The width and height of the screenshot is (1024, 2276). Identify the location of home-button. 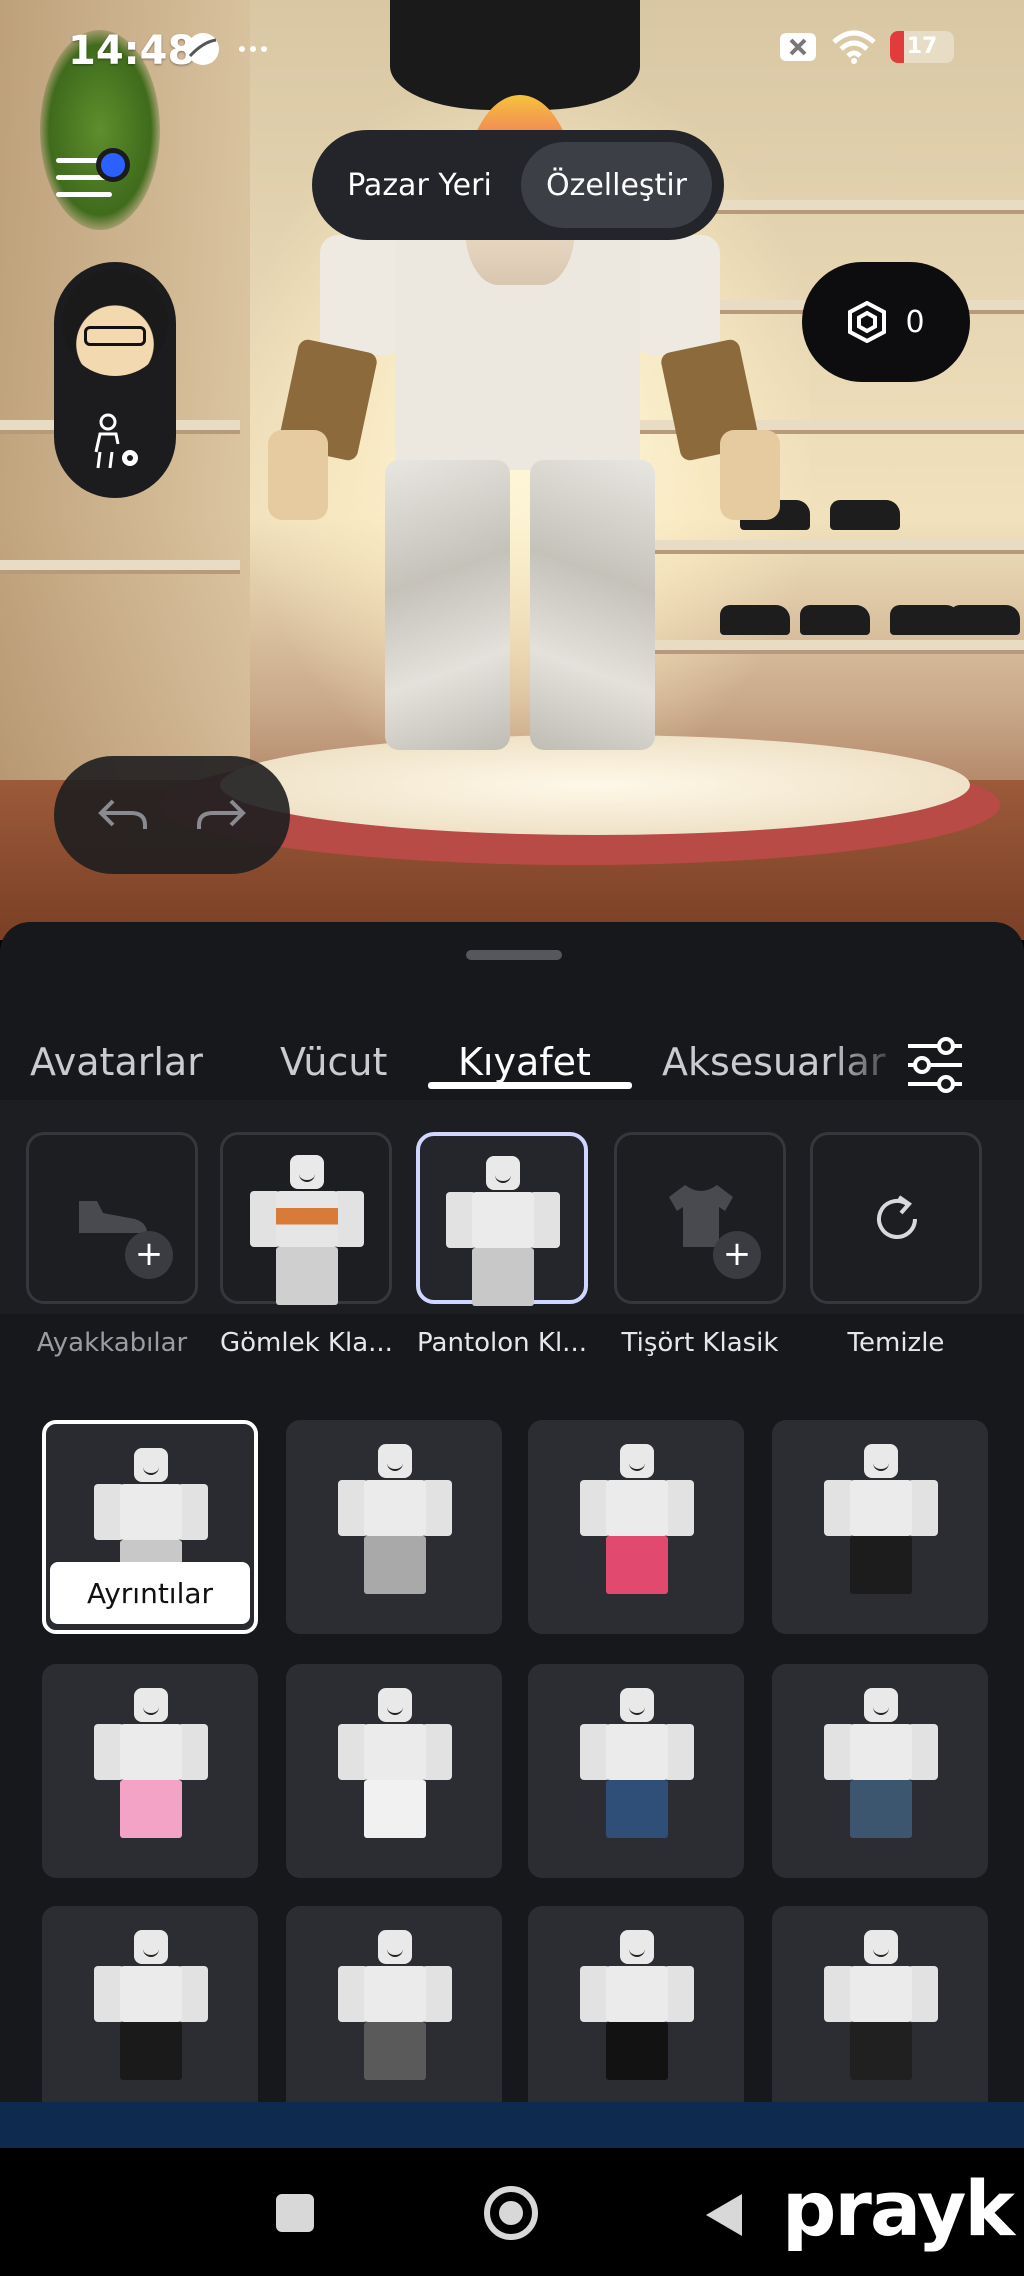
(511, 2213).